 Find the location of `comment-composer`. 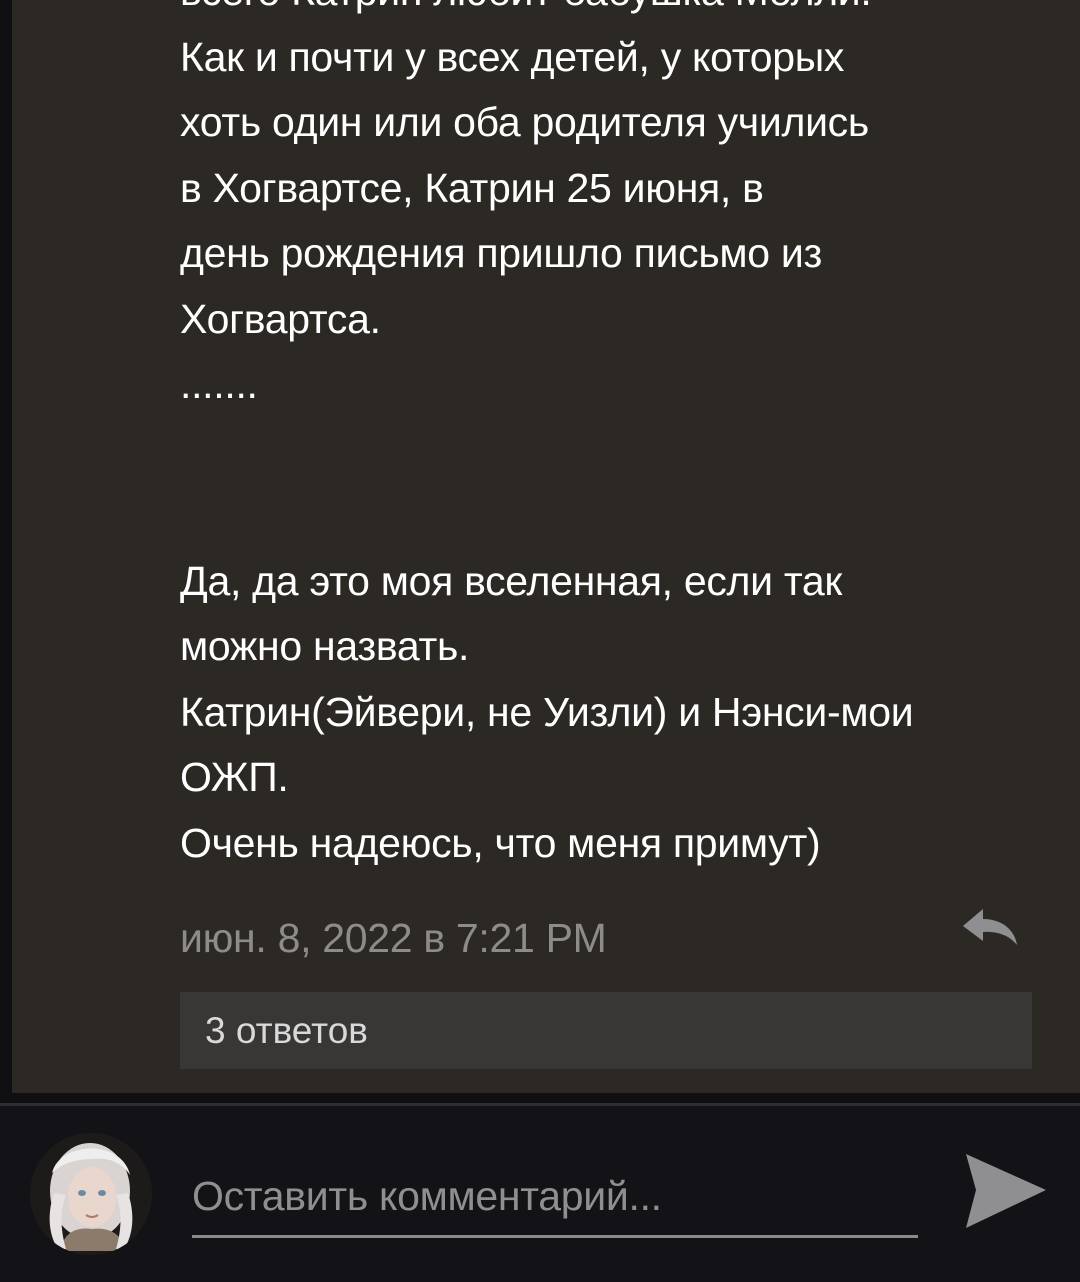

comment-composer is located at coordinates (540, 1194).